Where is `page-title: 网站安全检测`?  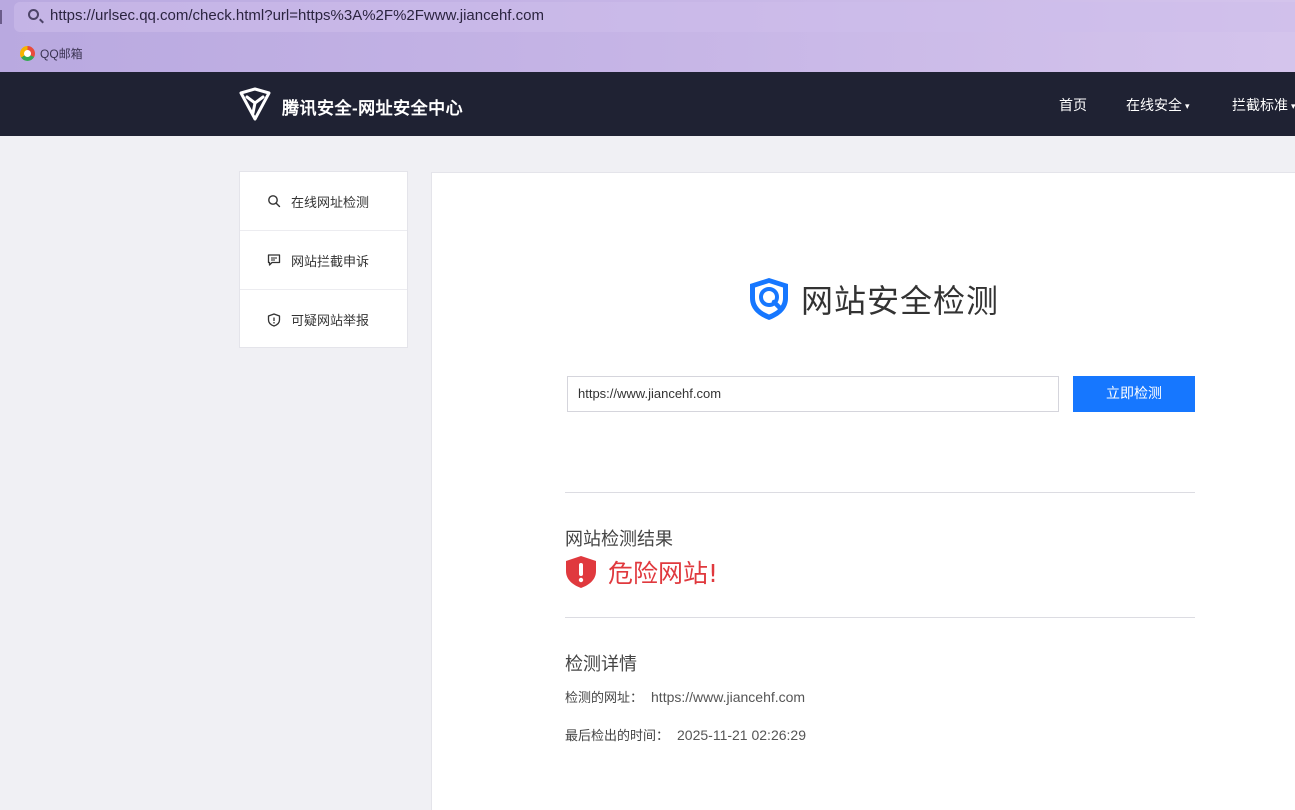 page-title: 网站安全检测 is located at coordinates (900, 301).